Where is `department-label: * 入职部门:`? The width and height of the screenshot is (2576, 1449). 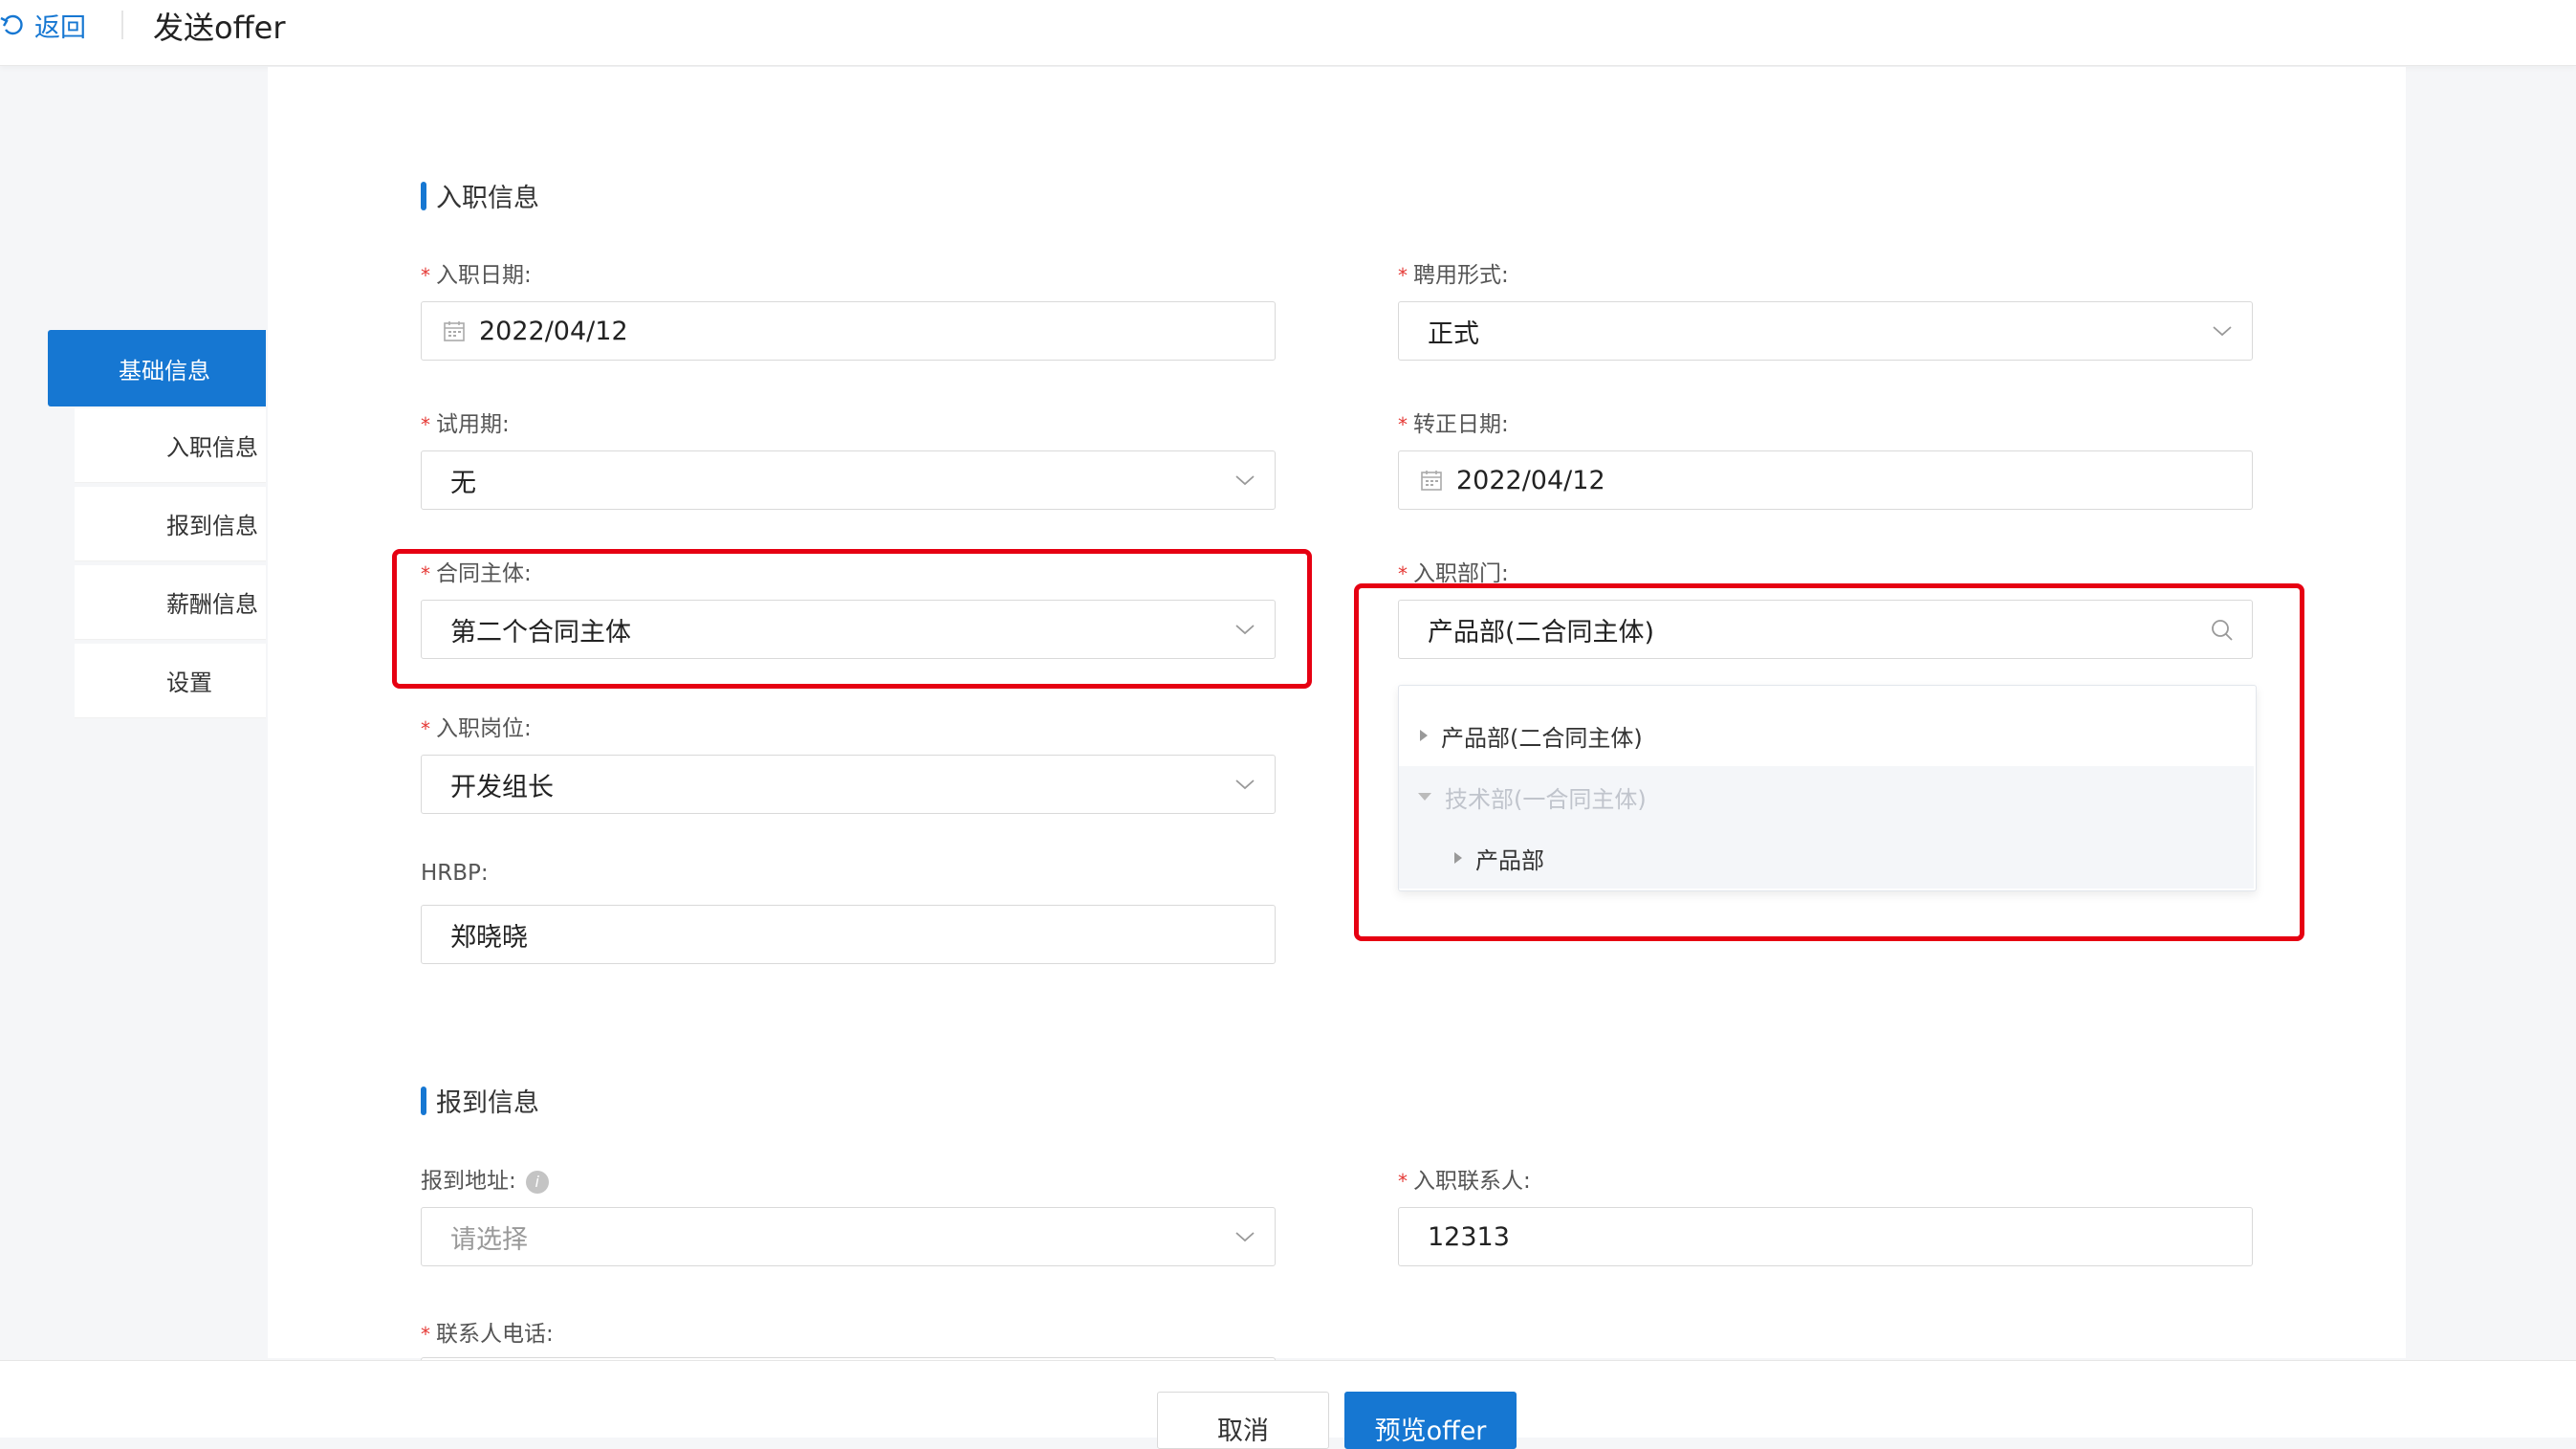
department-label: * 入职部门: is located at coordinates (1453, 571).